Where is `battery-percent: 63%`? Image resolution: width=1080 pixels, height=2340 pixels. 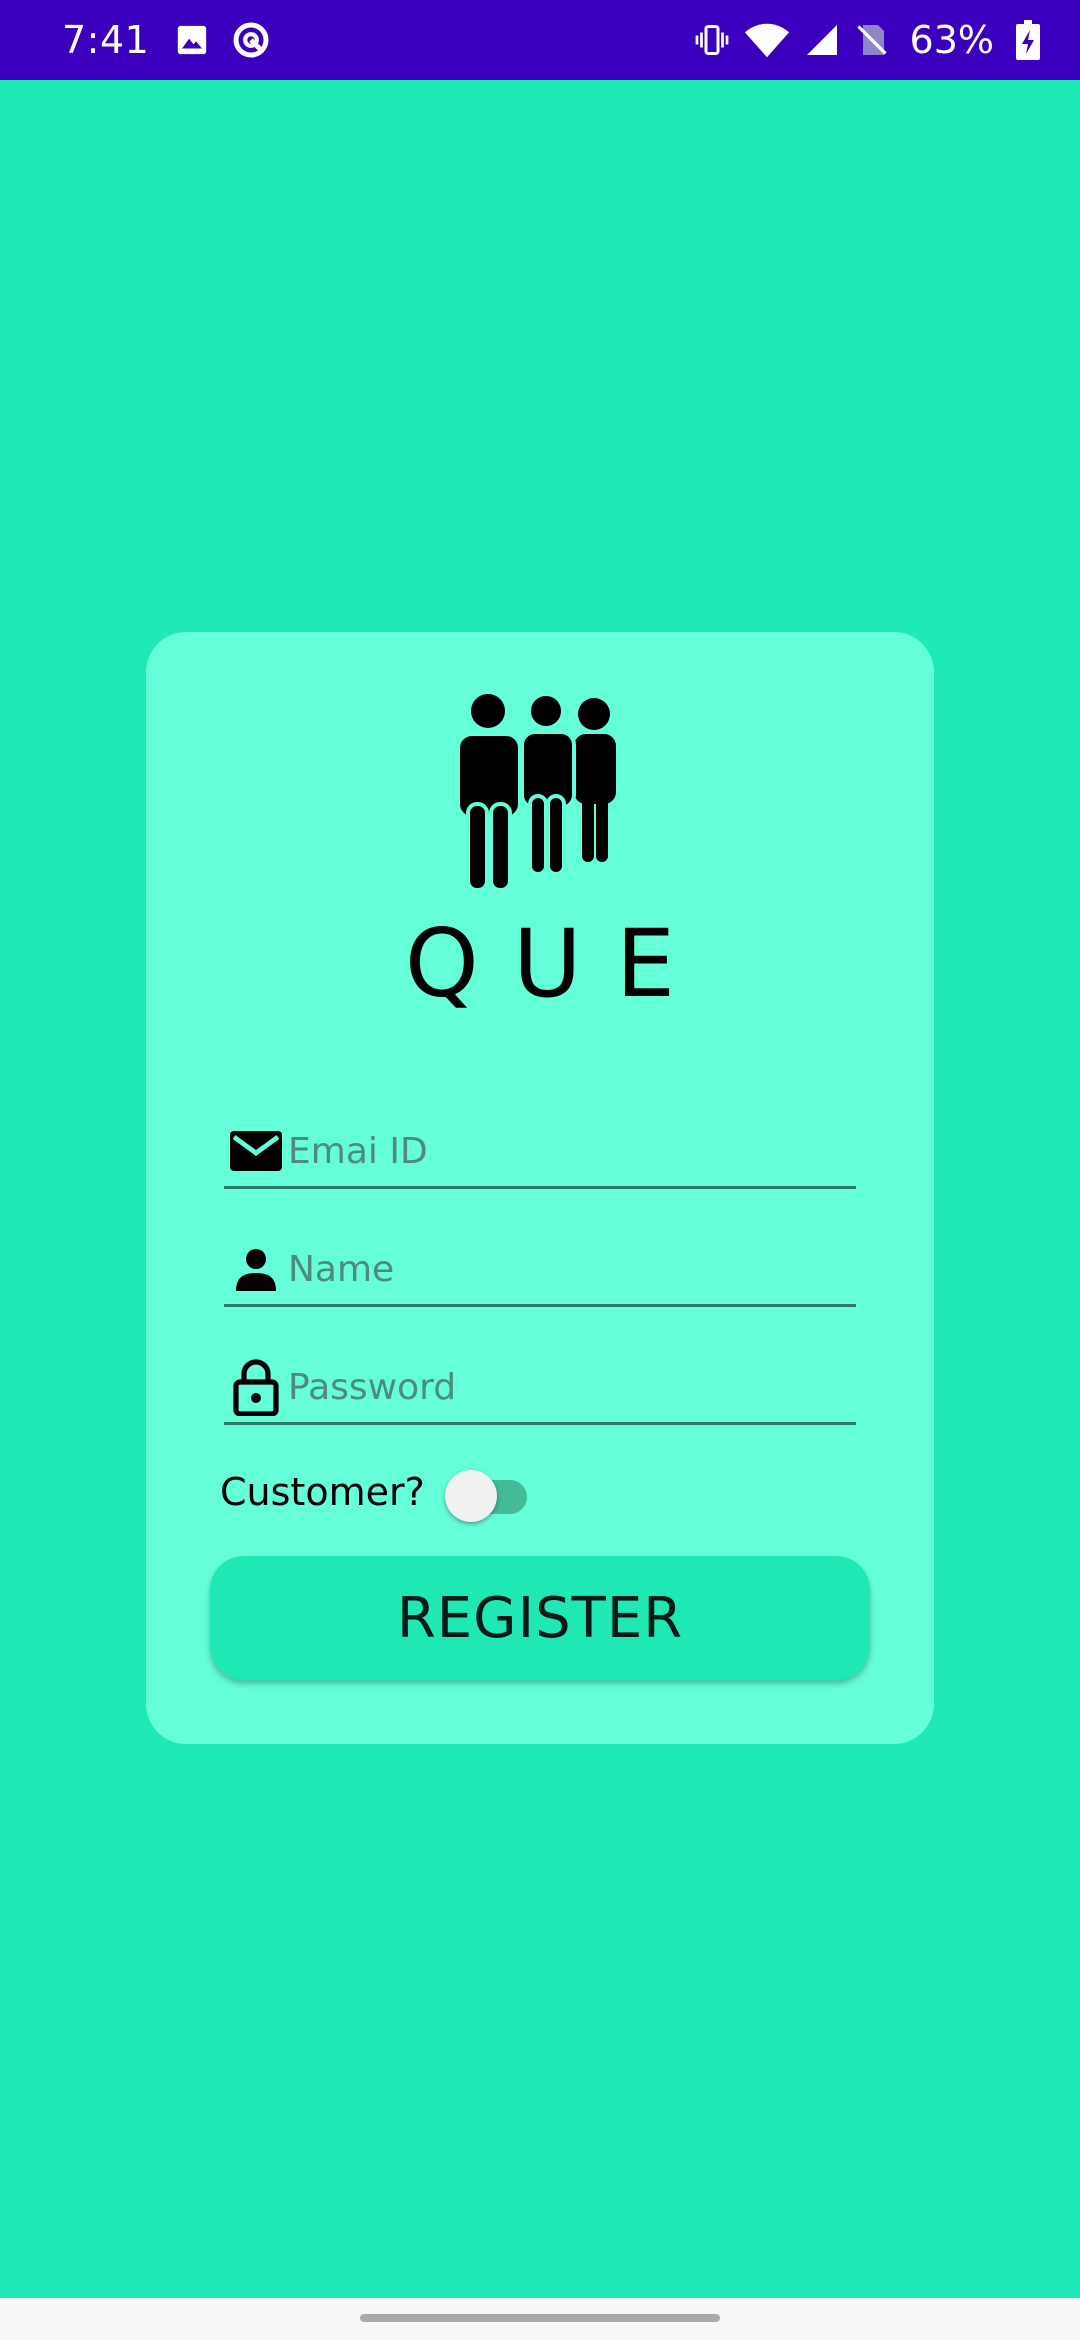 battery-percent: 63% is located at coordinates (951, 40).